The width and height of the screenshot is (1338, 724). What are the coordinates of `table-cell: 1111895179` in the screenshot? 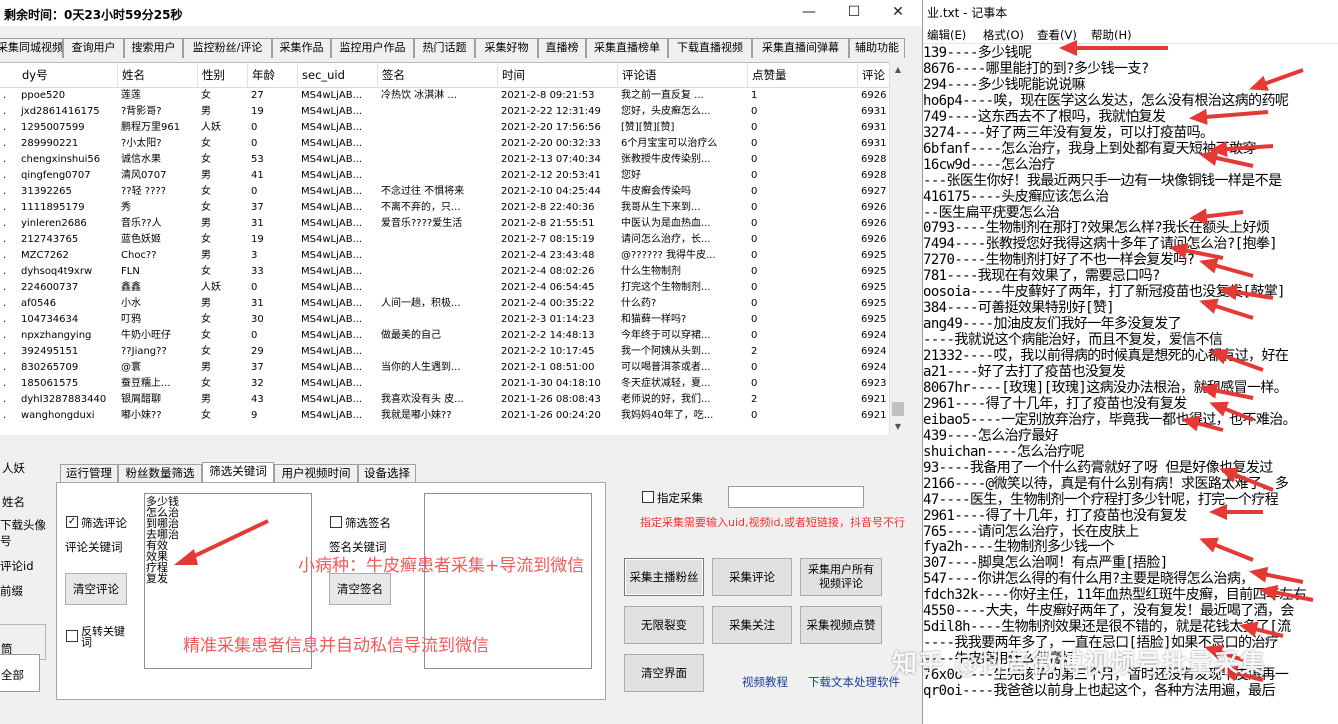 It's located at (53, 207).